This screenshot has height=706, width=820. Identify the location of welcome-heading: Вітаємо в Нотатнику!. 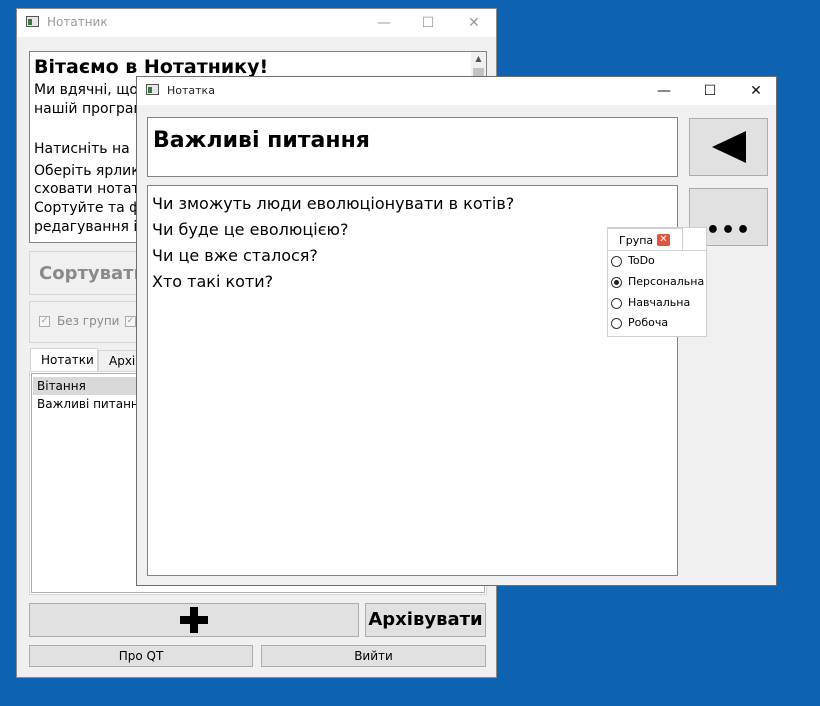
(151, 67).